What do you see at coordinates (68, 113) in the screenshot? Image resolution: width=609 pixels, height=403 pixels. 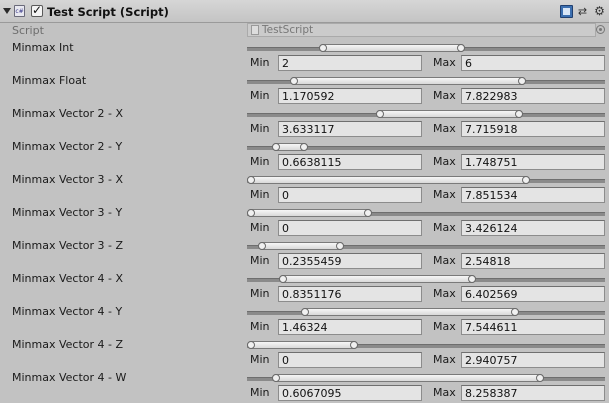 I see `field-label: Minmax Vector 2 - X` at bounding box center [68, 113].